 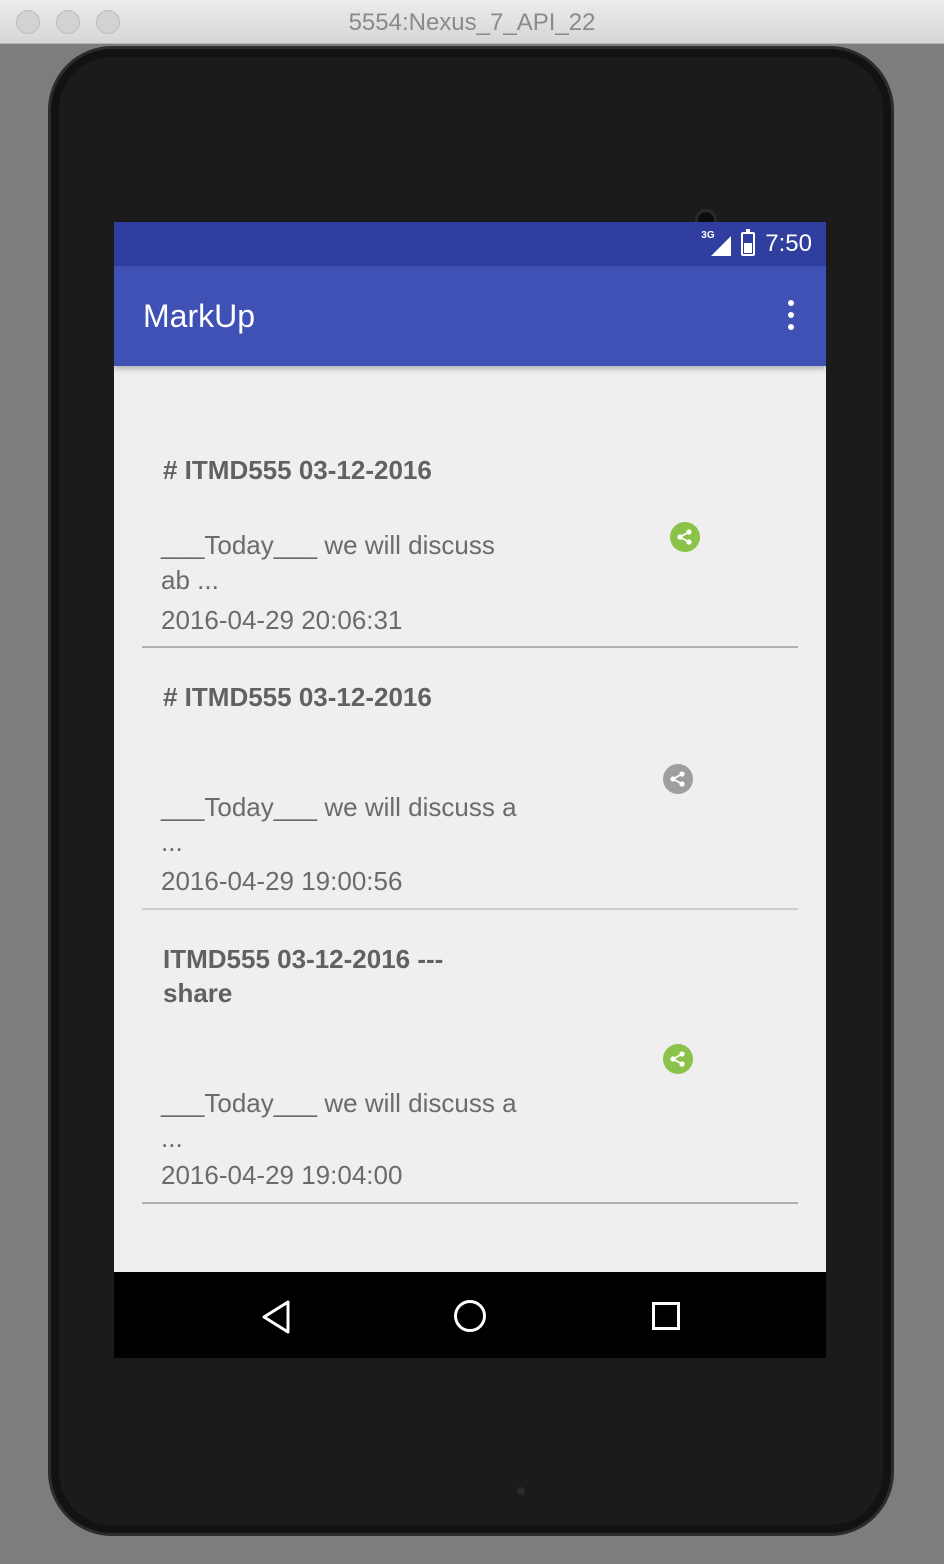 What do you see at coordinates (791, 315) in the screenshot?
I see `more-vert-icon` at bounding box center [791, 315].